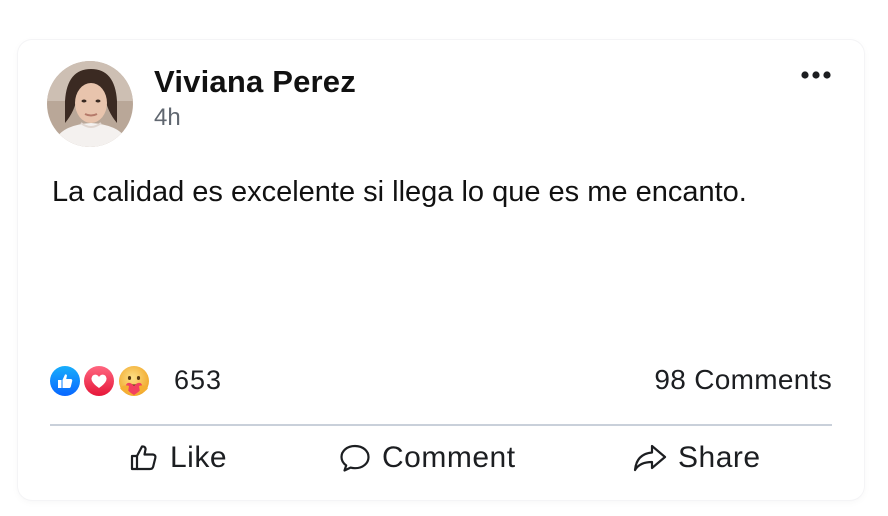 Image resolution: width=888 pixels, height=516 pixels. I want to click on comment-bubble-icon, so click(355, 458).